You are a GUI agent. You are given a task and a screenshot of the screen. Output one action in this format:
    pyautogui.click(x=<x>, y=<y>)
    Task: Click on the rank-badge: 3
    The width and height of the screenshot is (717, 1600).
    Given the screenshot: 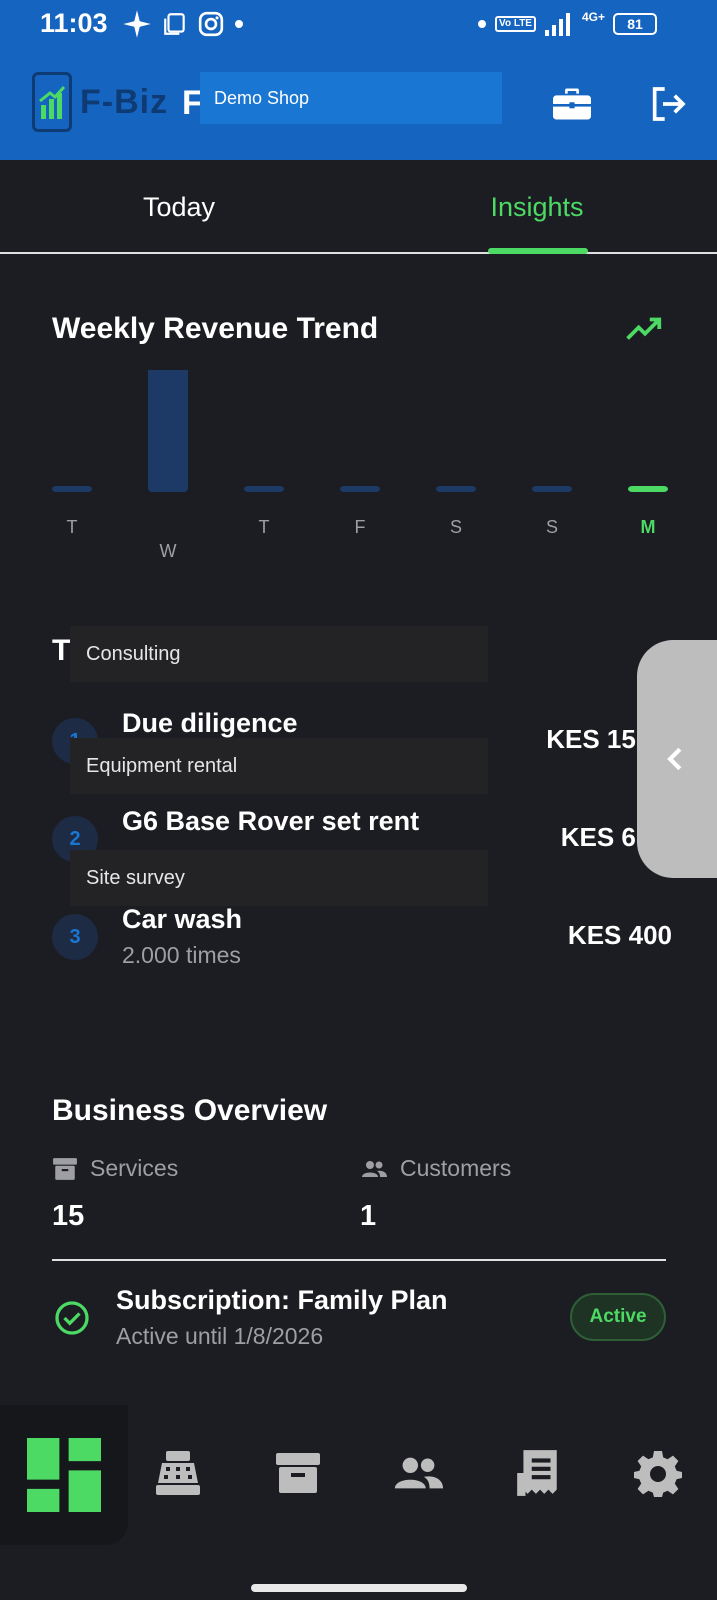 What is the action you would take?
    pyautogui.click(x=75, y=937)
    